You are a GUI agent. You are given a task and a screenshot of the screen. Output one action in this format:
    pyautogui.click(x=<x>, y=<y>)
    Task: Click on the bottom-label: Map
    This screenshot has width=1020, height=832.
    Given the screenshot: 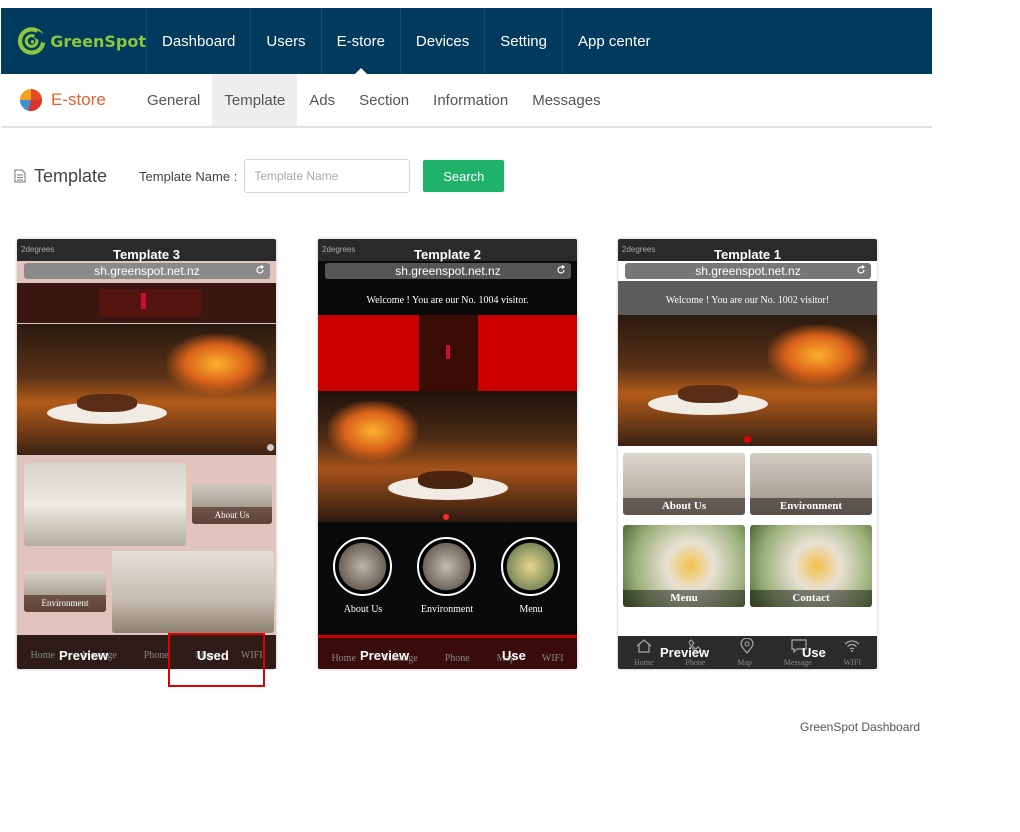 What is the action you would take?
    pyautogui.click(x=744, y=662)
    